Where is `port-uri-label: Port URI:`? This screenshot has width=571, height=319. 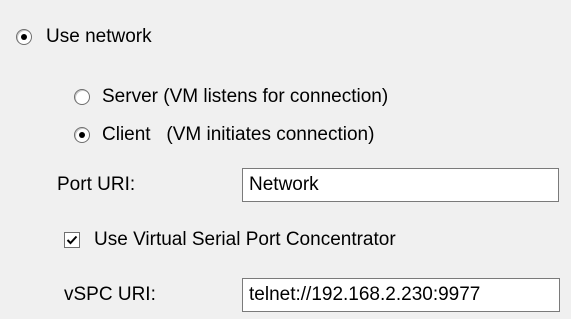
port-uri-label: Port URI: is located at coordinates (96, 184).